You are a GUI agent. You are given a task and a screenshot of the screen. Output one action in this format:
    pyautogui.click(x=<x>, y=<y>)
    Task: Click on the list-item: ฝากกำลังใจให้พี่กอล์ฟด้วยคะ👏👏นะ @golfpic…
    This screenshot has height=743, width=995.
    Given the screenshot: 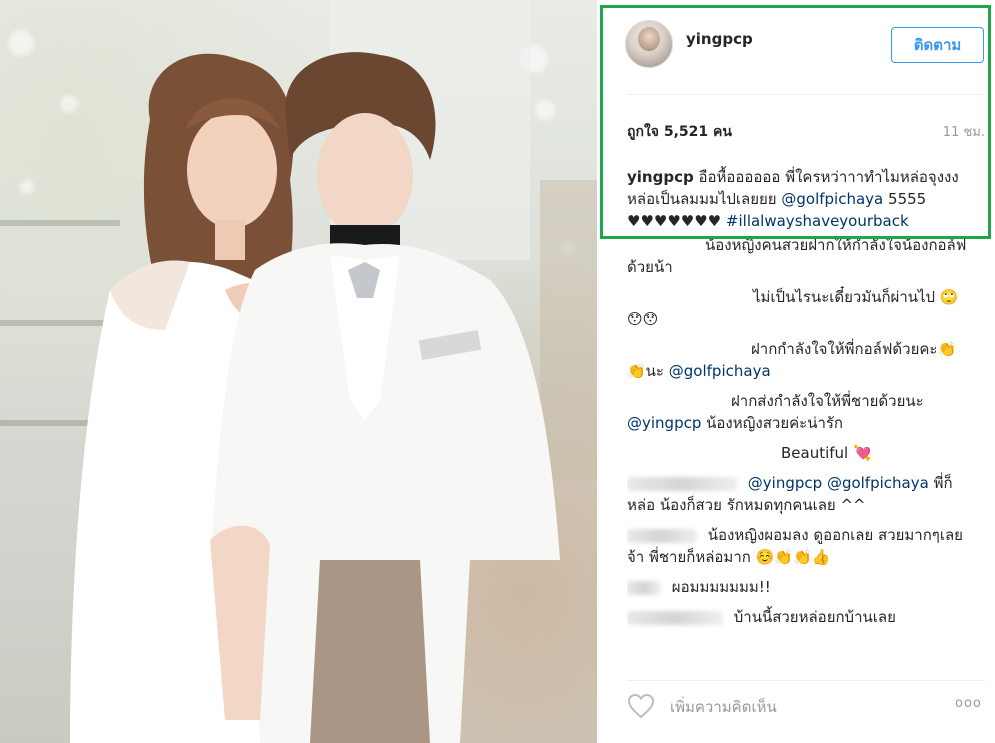 What is the action you would take?
    pyautogui.click(x=797, y=360)
    